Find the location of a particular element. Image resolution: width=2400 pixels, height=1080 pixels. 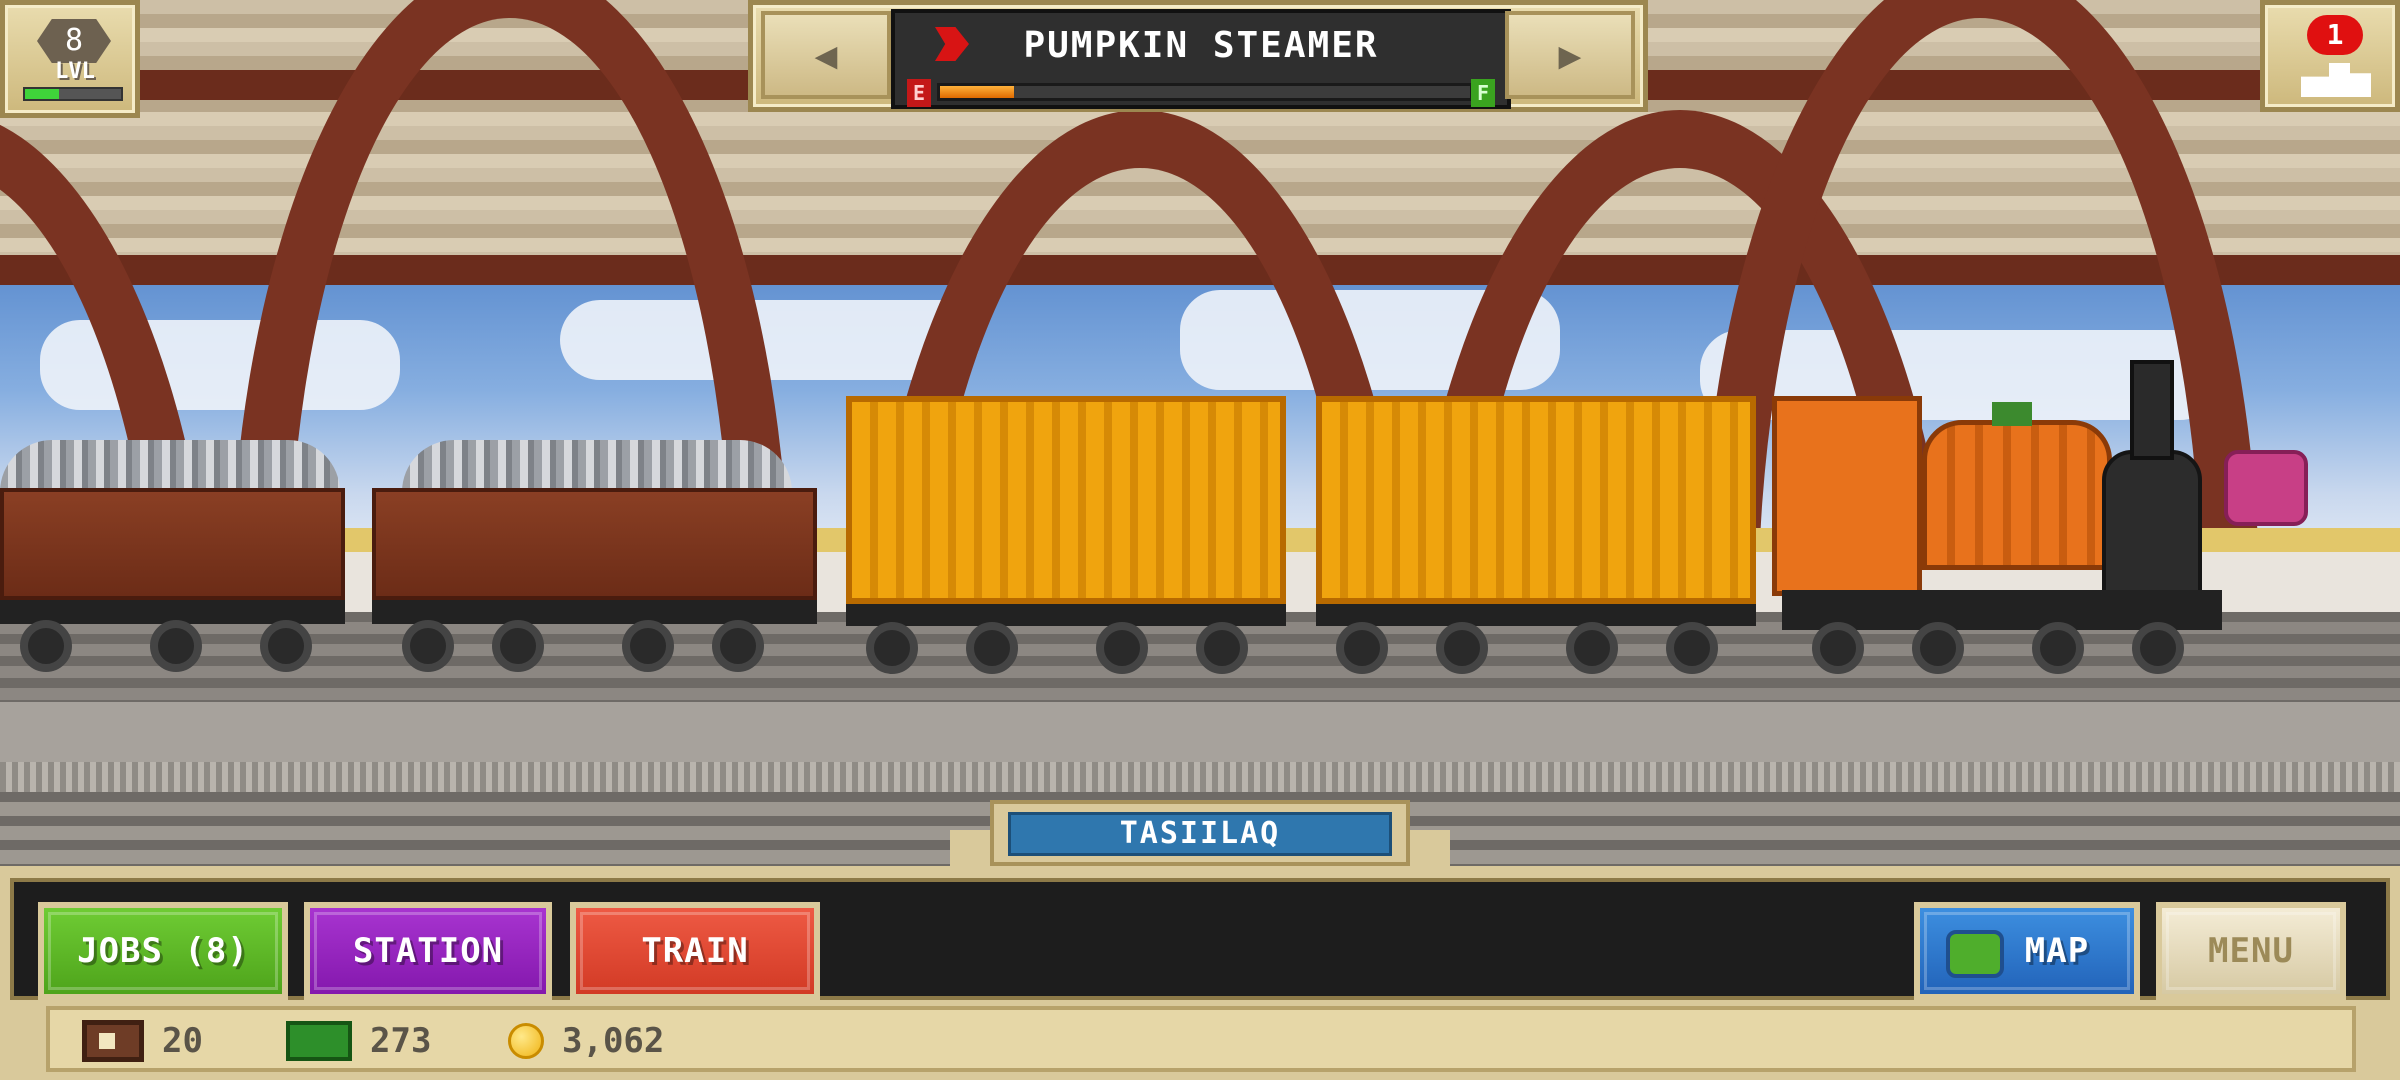

cars-stat: 20 is located at coordinates (142, 1041).